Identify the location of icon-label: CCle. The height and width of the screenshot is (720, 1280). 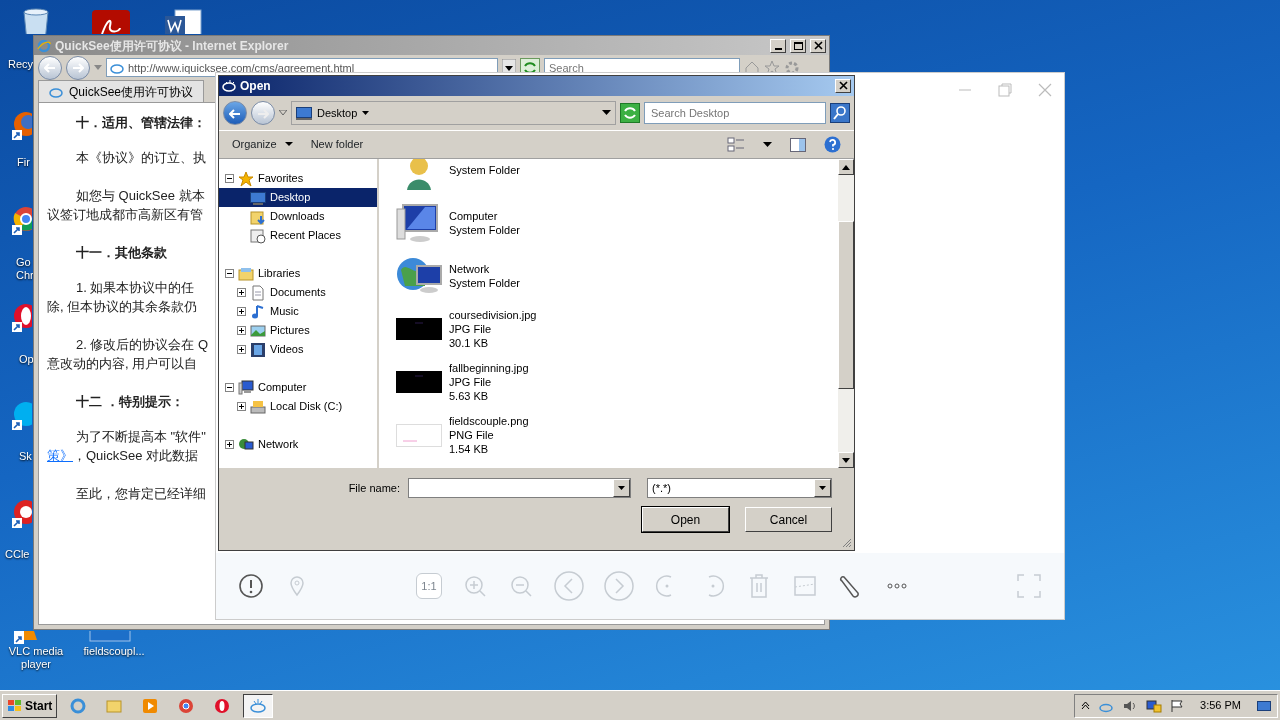
(18, 554).